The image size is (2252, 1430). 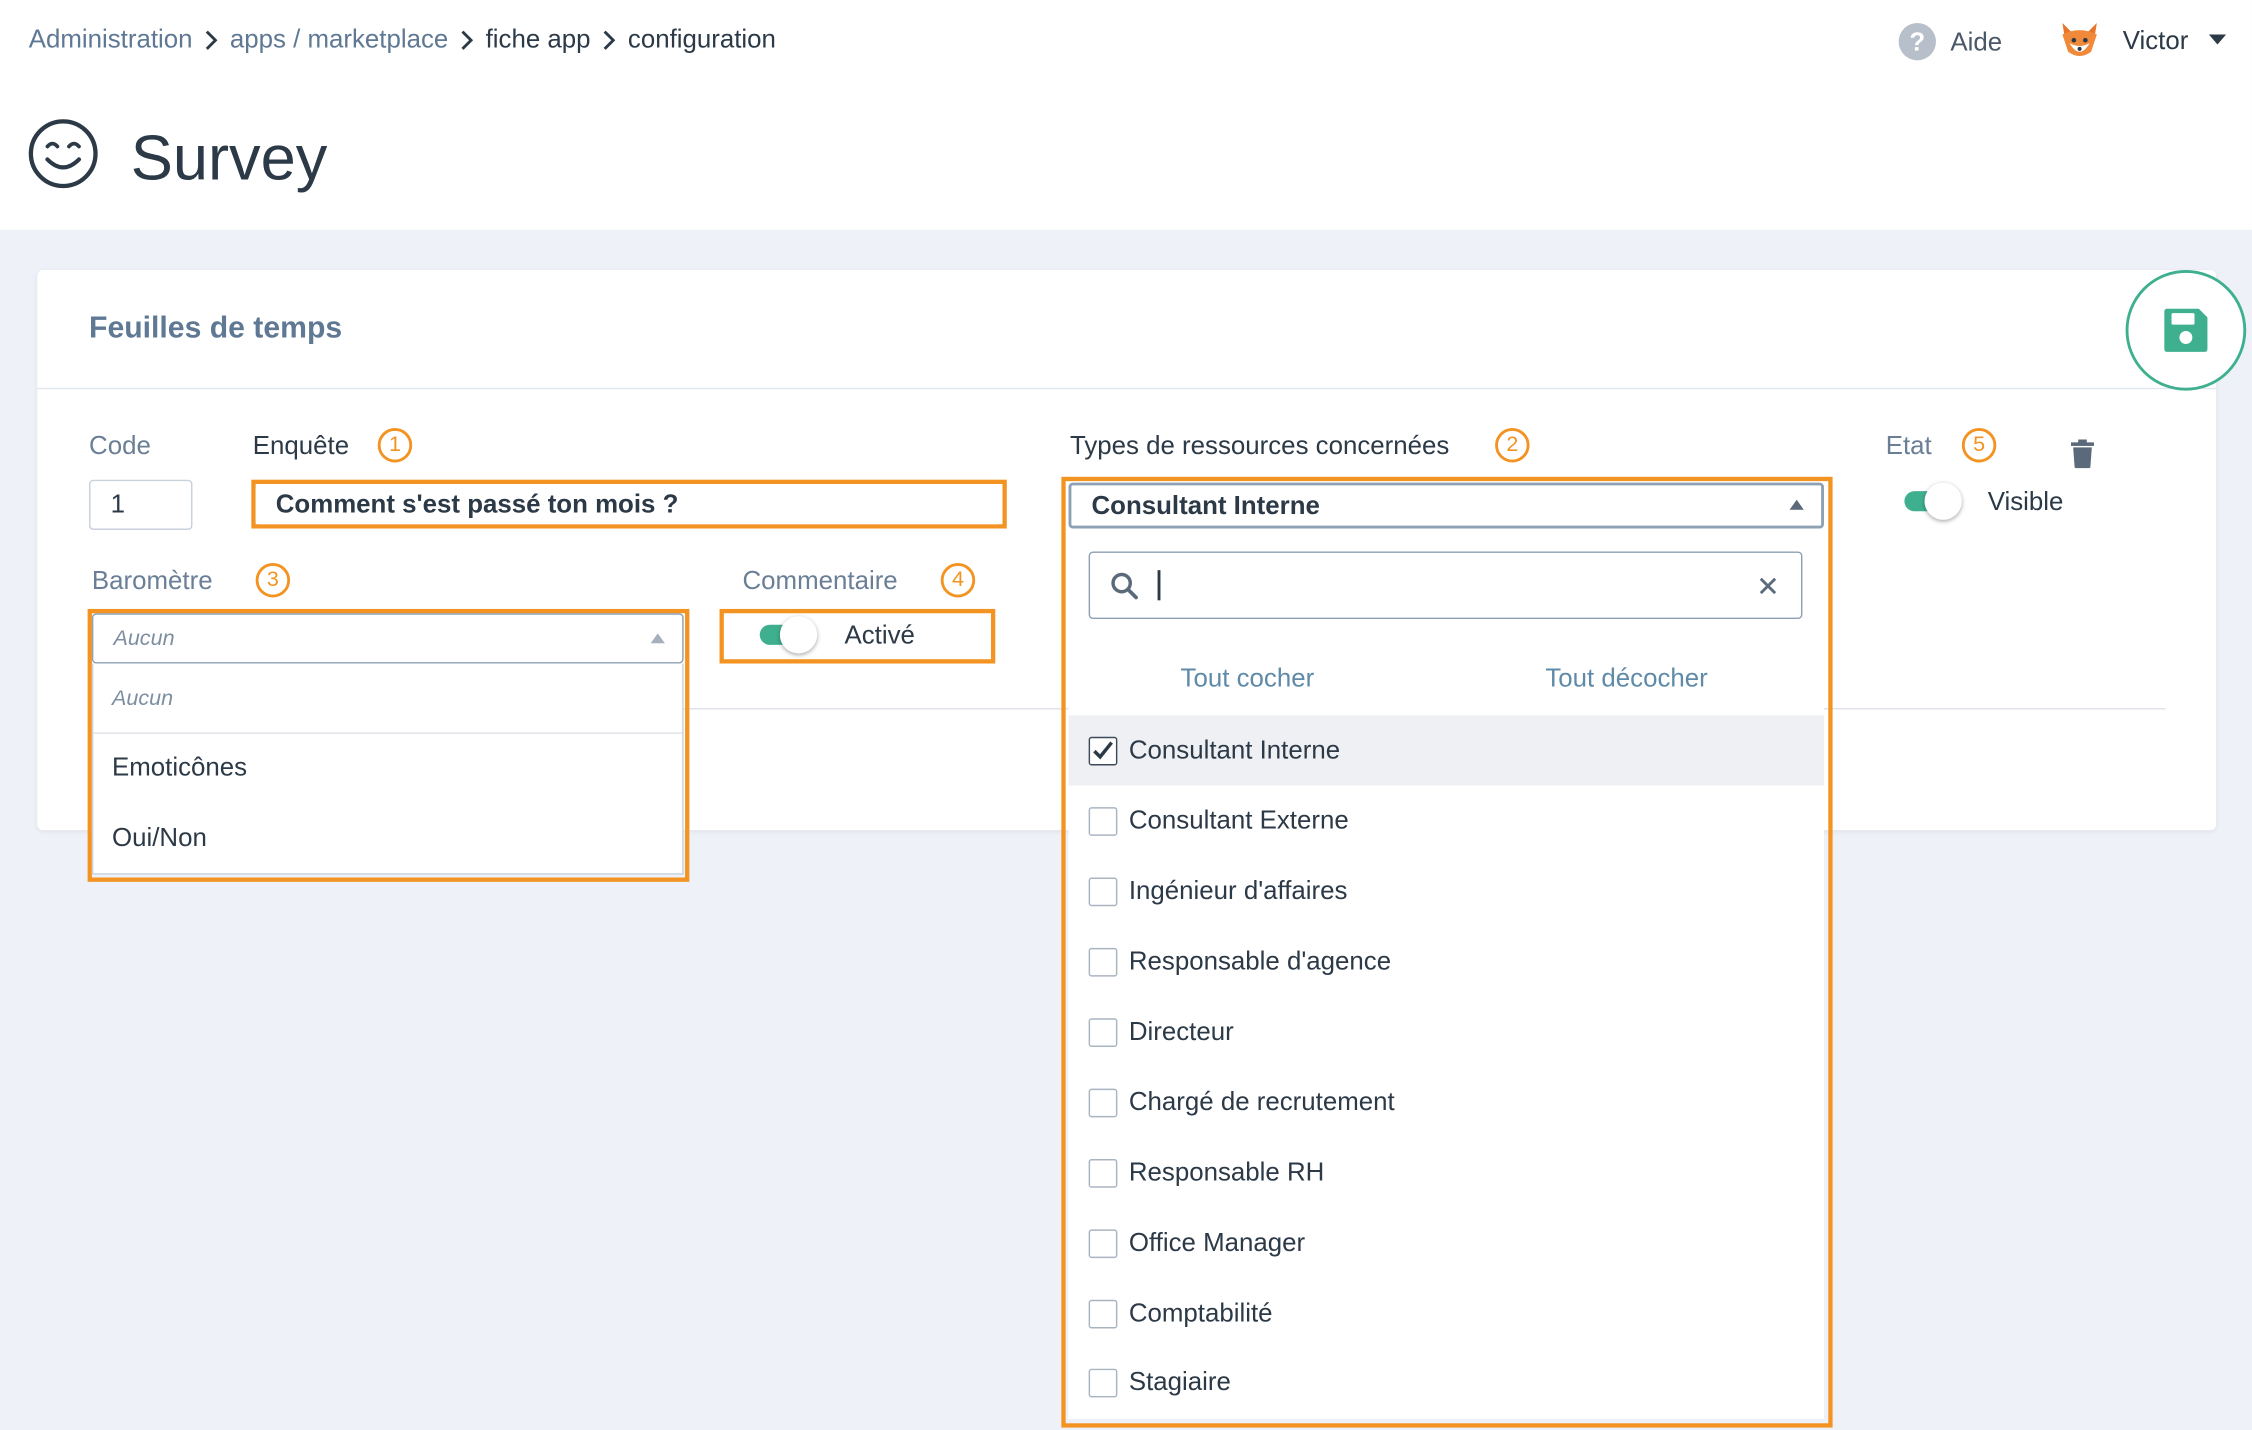 I want to click on checkmark-icon, so click(x=1103, y=749).